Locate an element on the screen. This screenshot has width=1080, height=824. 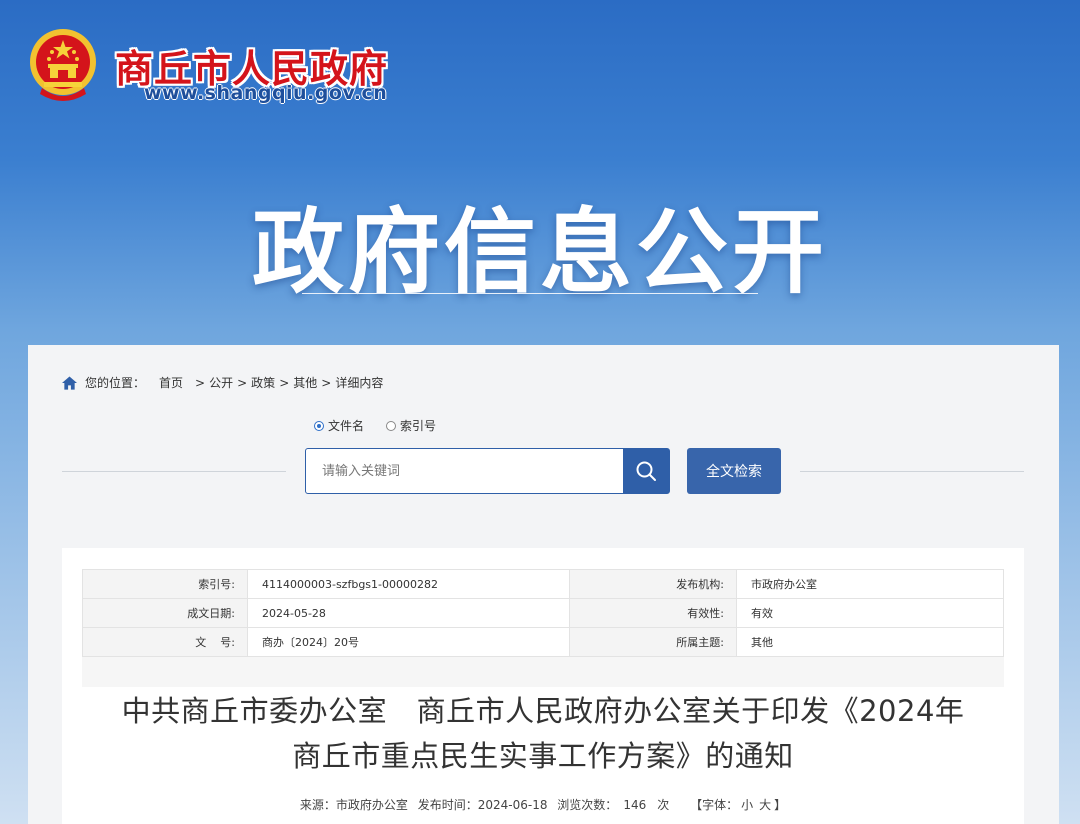
radio-label-filename: 文件名 is located at coordinates (346, 426).